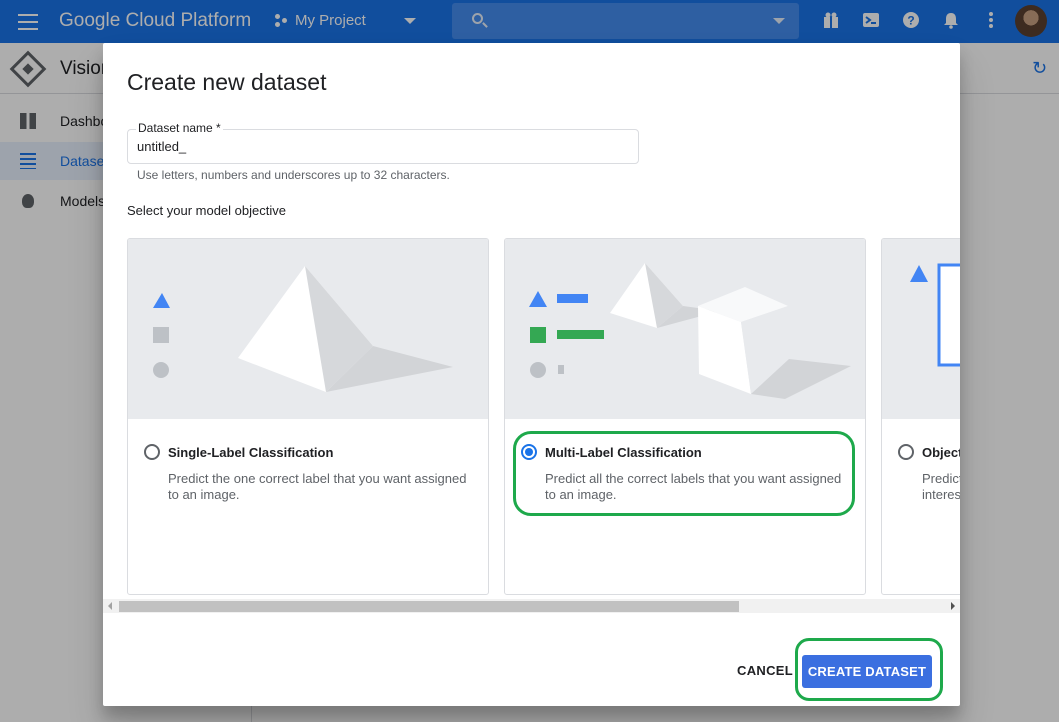 This screenshot has height=722, width=1059. Describe the element at coordinates (308, 329) in the screenshot. I see `single-label-illustration` at that location.